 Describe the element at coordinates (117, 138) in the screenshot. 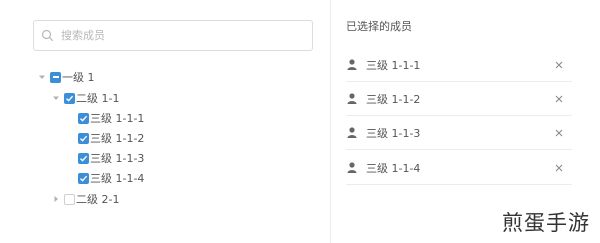

I see `tree-node-label: 三级 1-1-2` at that location.